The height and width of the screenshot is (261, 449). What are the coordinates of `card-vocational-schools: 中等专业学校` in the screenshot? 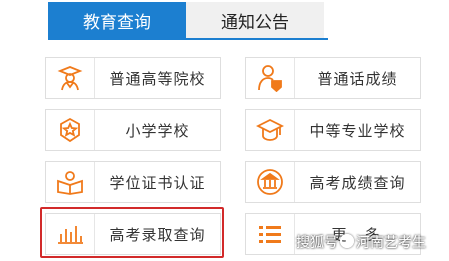 It's located at (333, 130).